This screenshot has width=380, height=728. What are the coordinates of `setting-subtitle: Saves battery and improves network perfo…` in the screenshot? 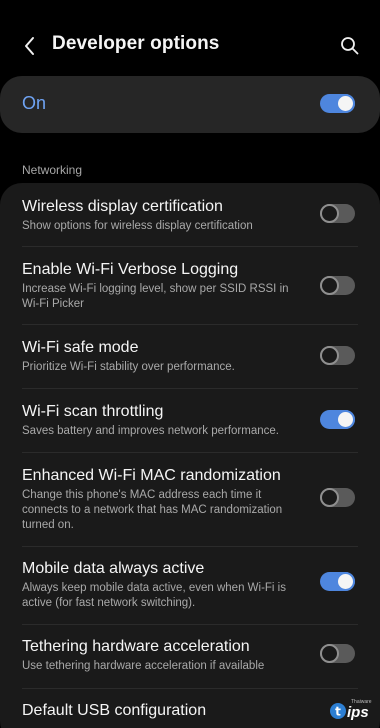 It's located at (150, 431).